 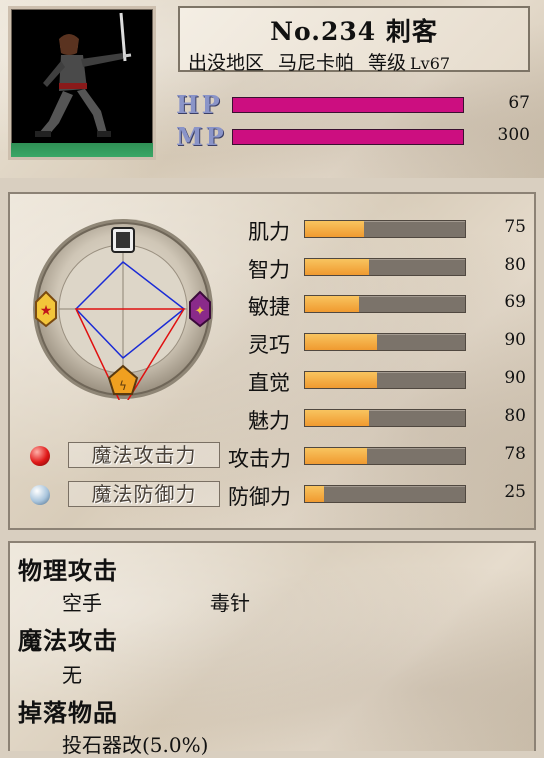 What do you see at coordinates (348, 105) in the screenshot?
I see `hp-bar` at bounding box center [348, 105].